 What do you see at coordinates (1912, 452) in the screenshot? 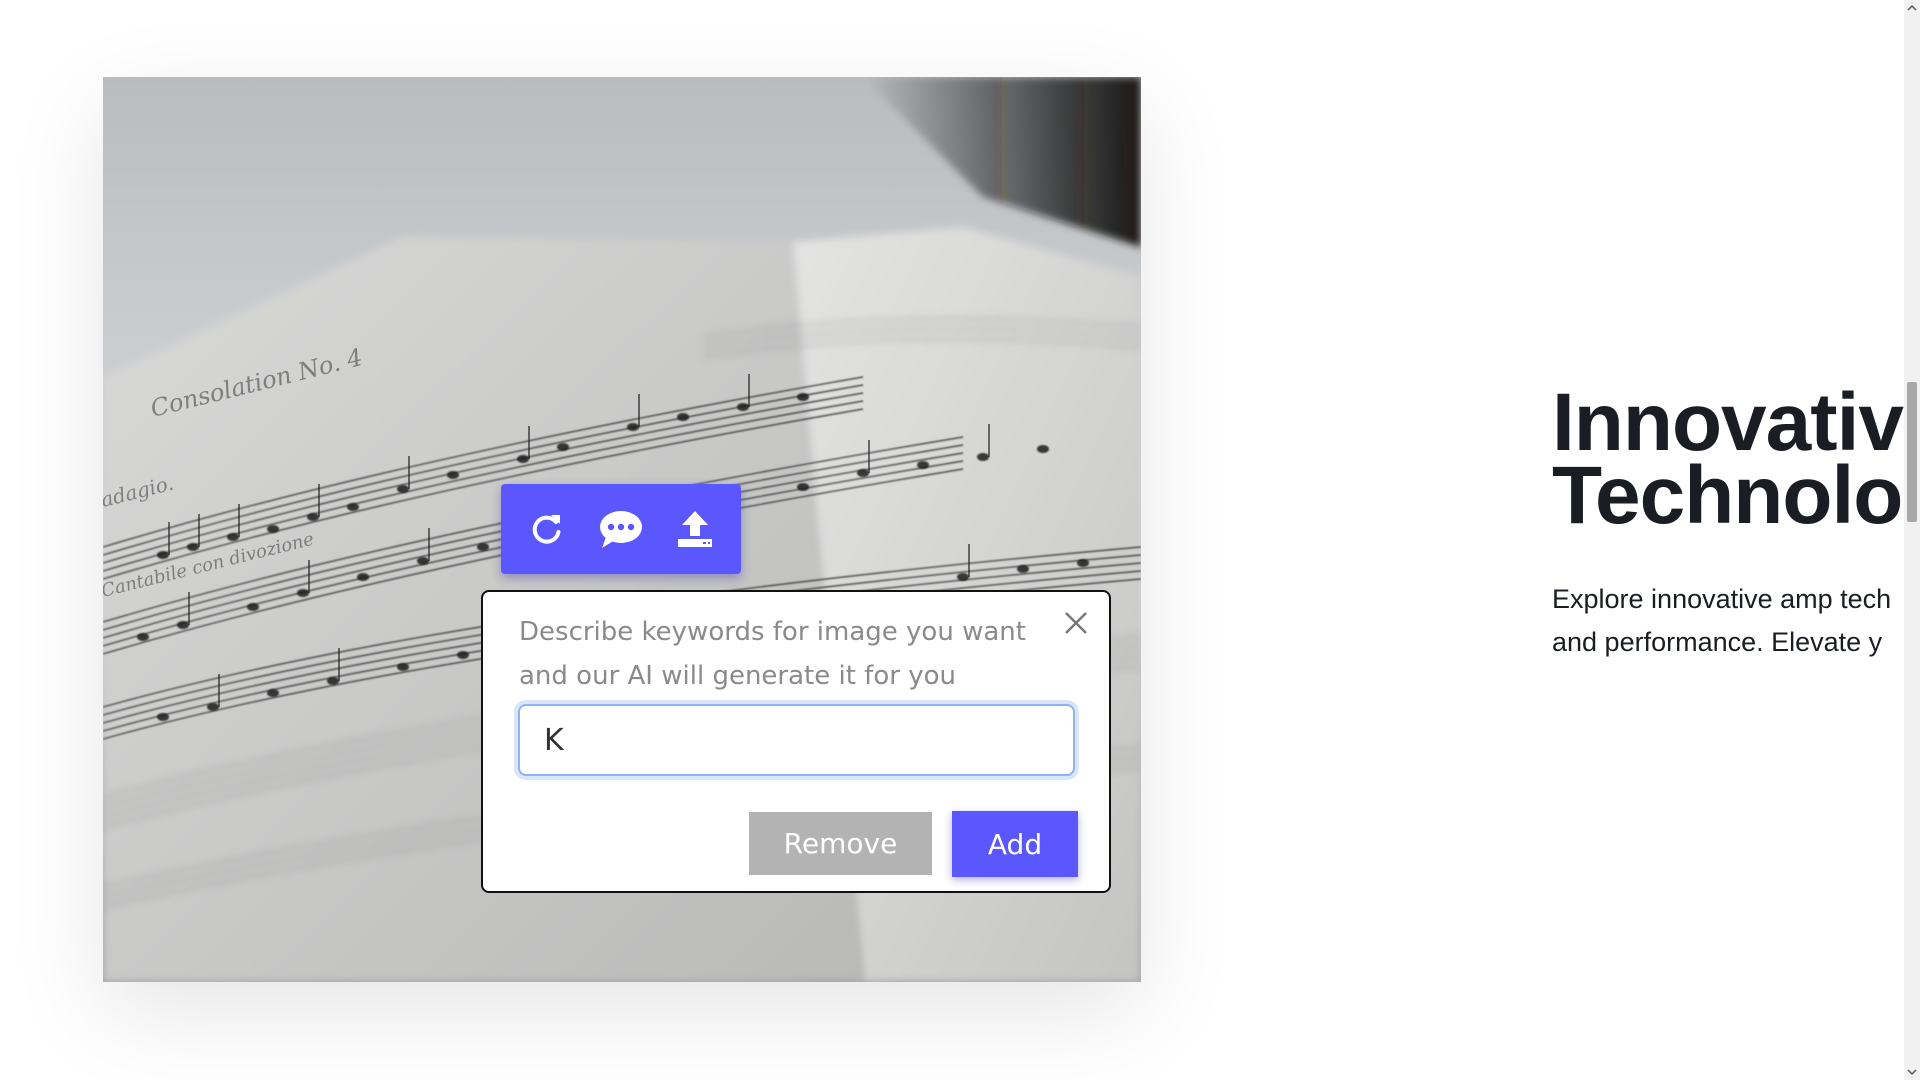
I see `scrollbar-thumb` at bounding box center [1912, 452].